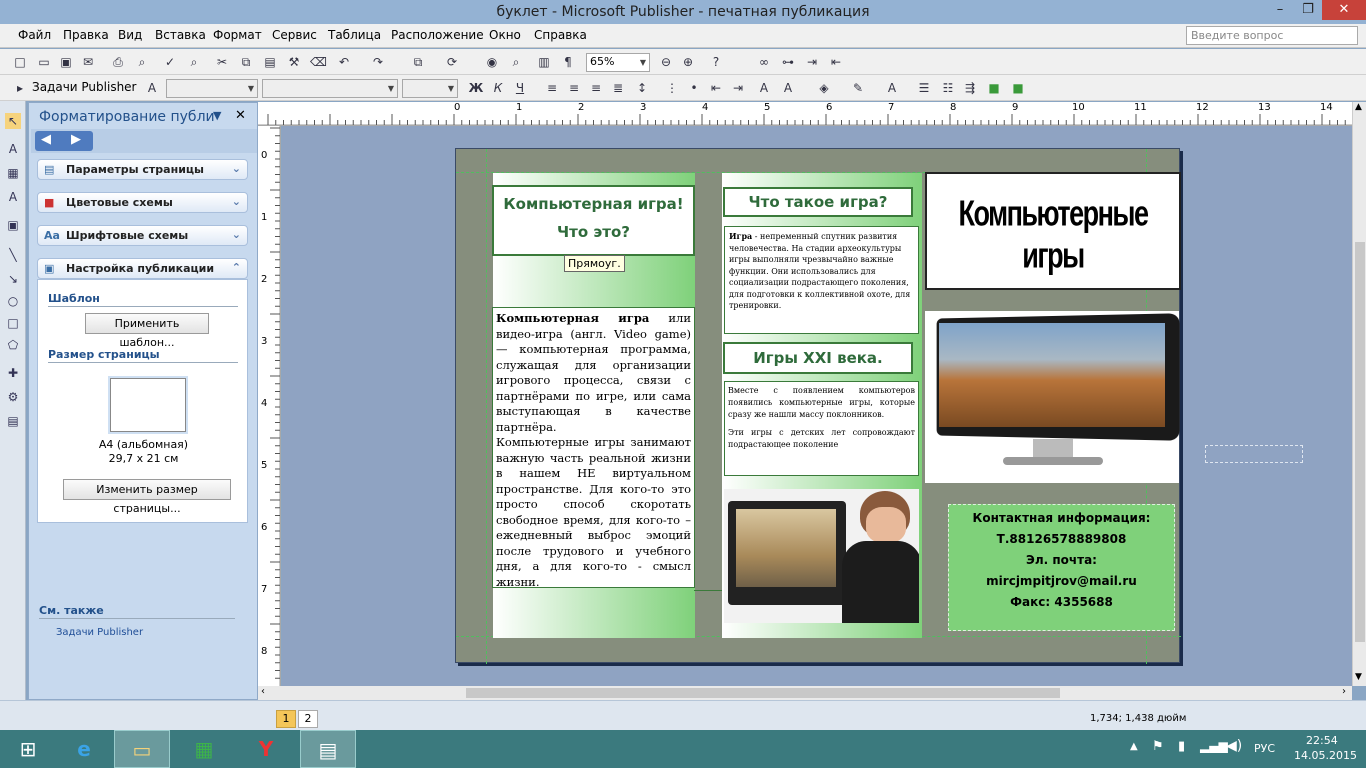 The width and height of the screenshot is (1366, 768). Describe the element at coordinates (222, 62) in the screenshot. I see `cut-icon: ✂` at that location.